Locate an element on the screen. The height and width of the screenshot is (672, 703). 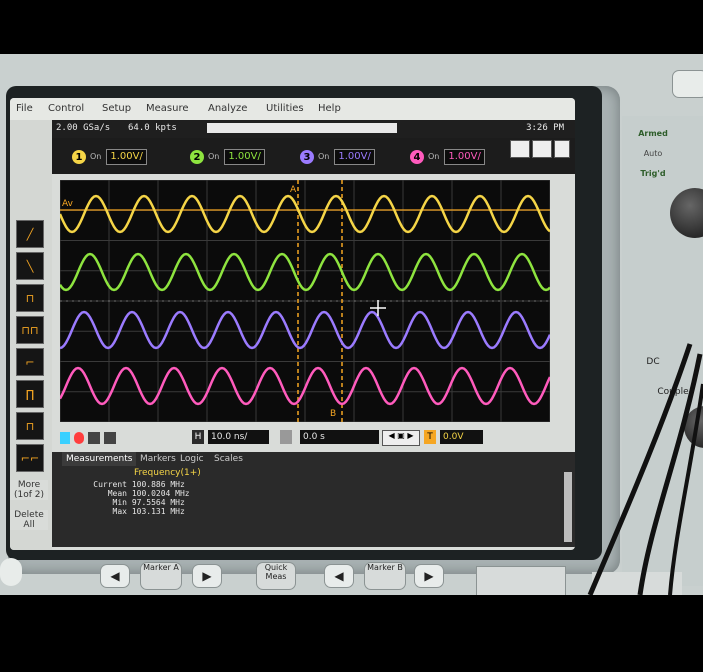
channel-3-scale: 1.00V/ is located at coordinates (354, 157).